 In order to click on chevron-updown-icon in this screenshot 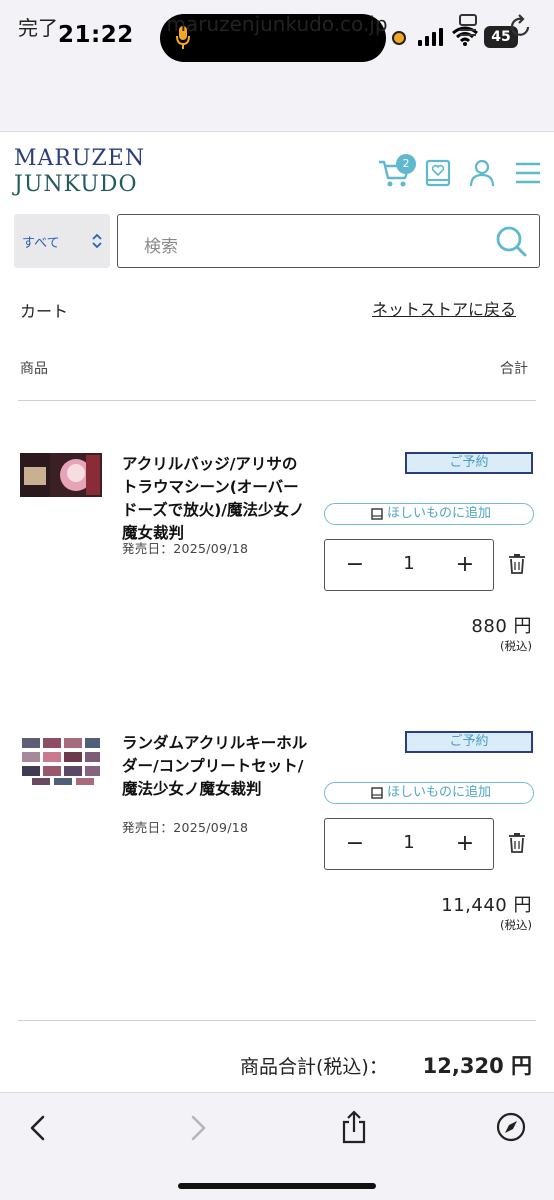, I will do `click(97, 241)`.